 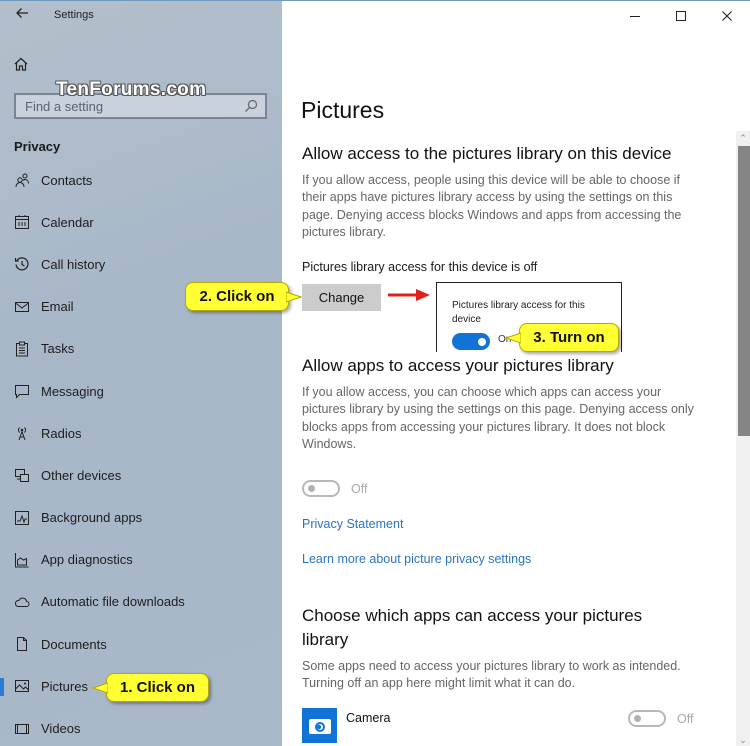 What do you see at coordinates (22, 686) in the screenshot?
I see `pictures-icon` at bounding box center [22, 686].